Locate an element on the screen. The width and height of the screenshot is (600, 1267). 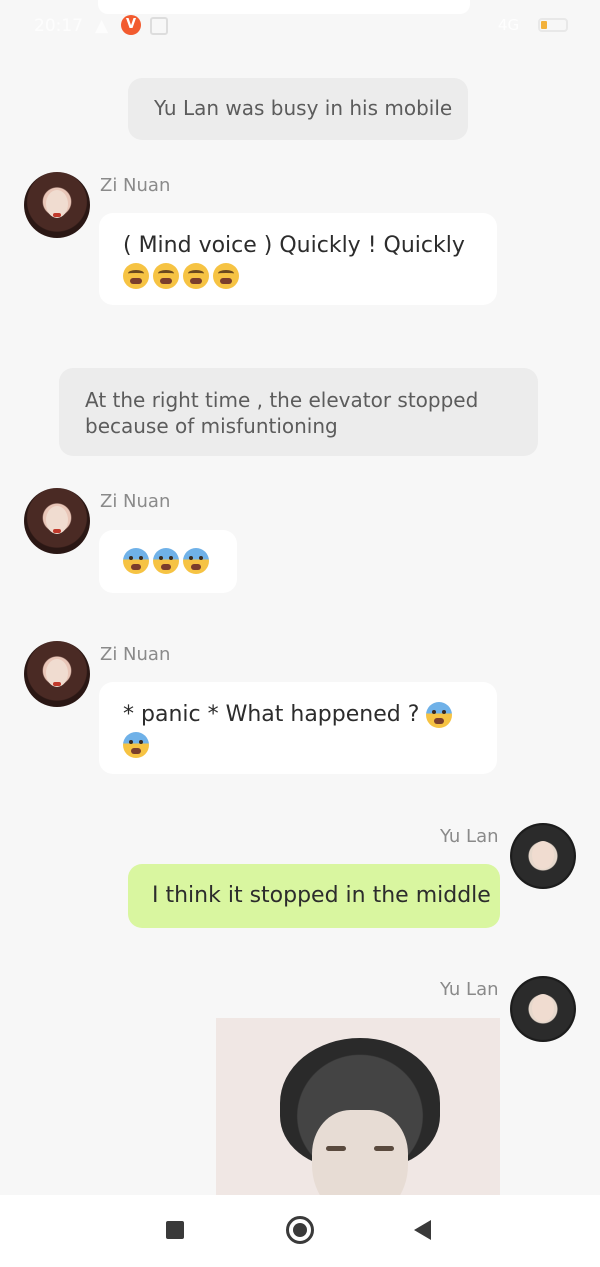
status-time: 20:17 is located at coordinates (58, 26).